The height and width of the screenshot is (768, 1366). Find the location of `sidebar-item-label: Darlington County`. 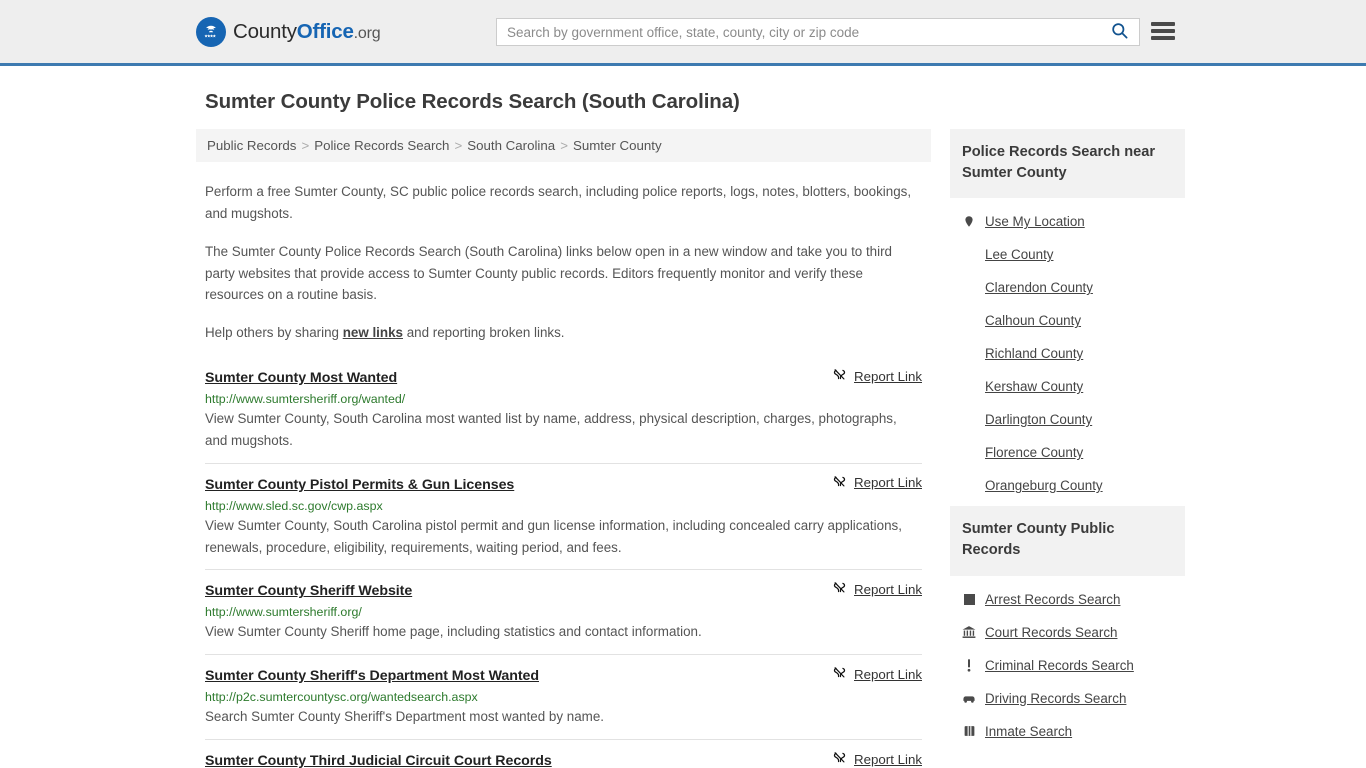

sidebar-item-label: Darlington County is located at coordinates (1038, 419).